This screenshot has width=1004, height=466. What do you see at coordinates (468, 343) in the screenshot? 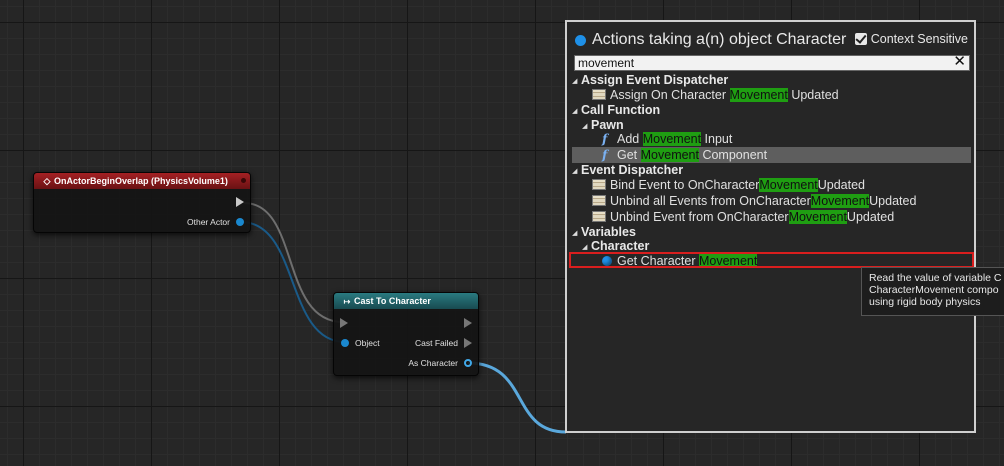
I see `cast-failed-pin-icon` at bounding box center [468, 343].